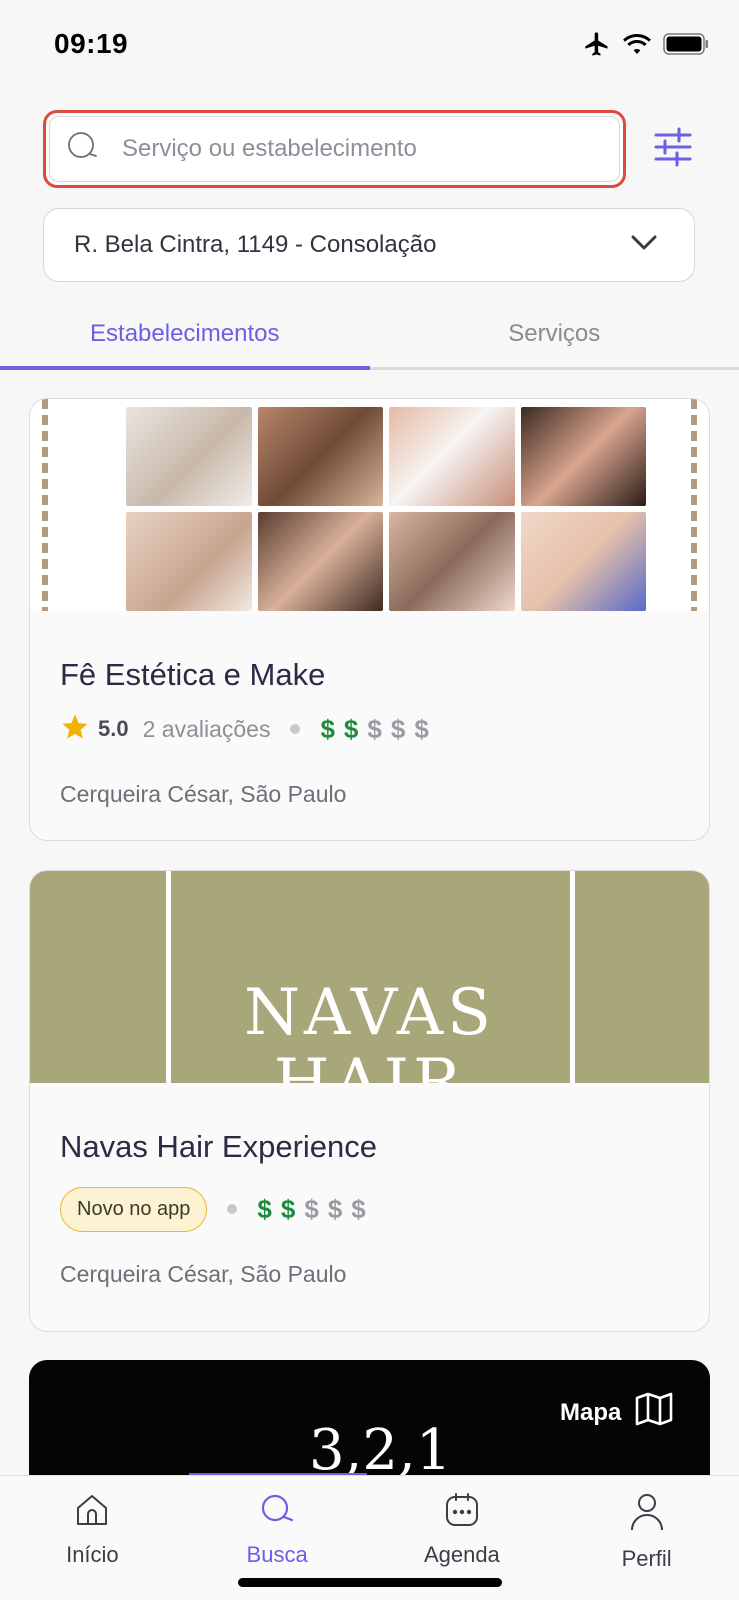 This screenshot has width=739, height=1600. I want to click on nav-label: Perfil, so click(646, 1558).